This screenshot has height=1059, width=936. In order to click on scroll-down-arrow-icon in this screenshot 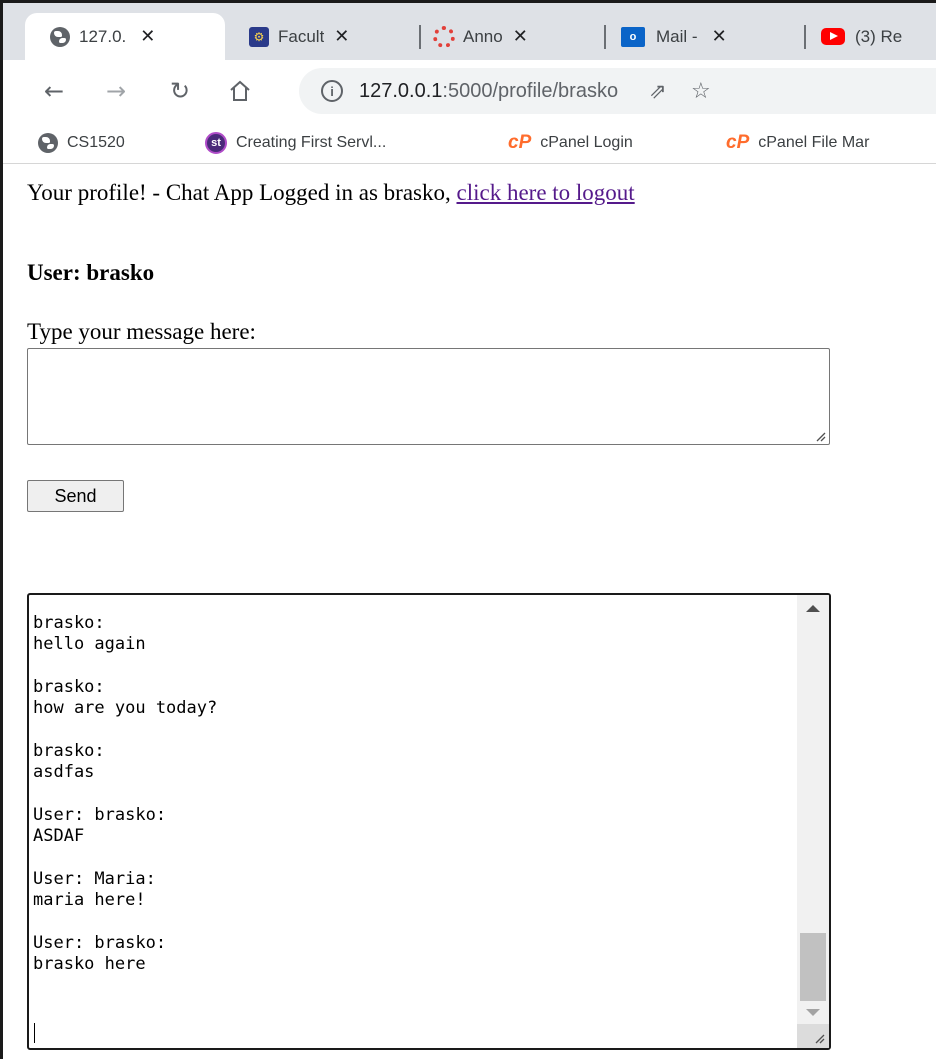, I will do `click(813, 1012)`.